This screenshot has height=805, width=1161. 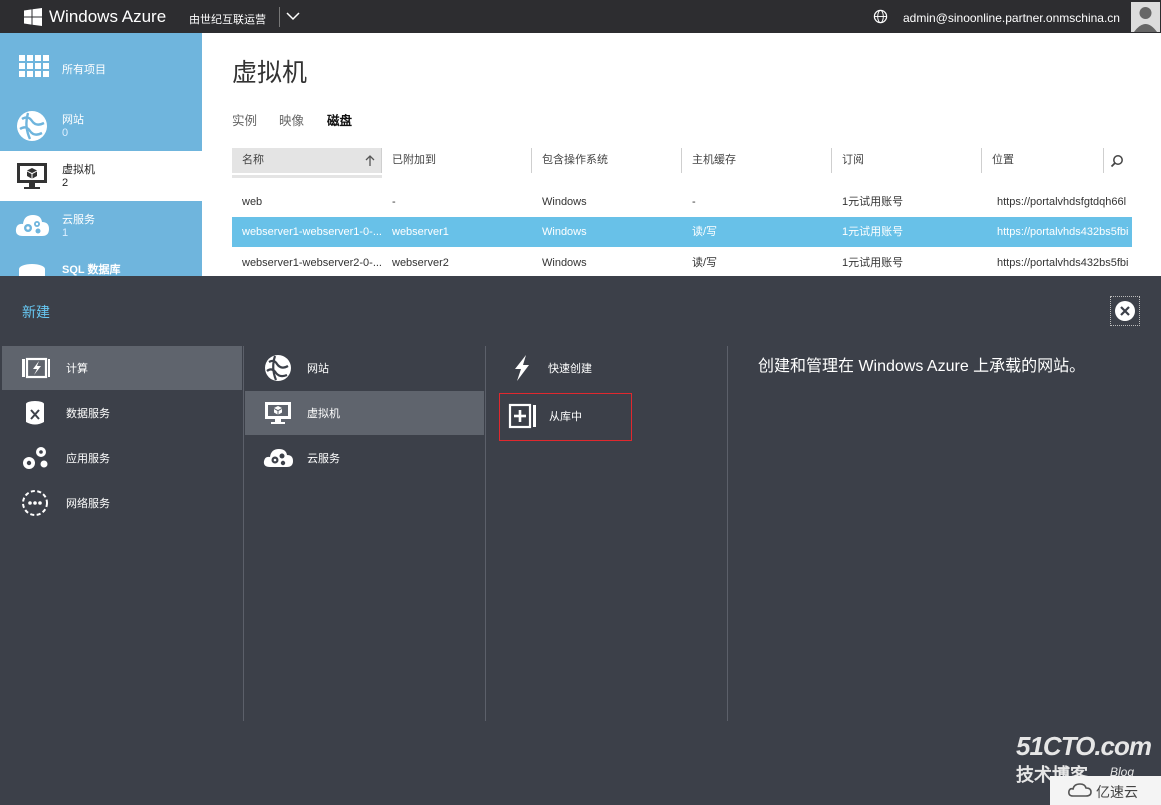 What do you see at coordinates (270, 73) in the screenshot?
I see `page-title: 虚拟机` at bounding box center [270, 73].